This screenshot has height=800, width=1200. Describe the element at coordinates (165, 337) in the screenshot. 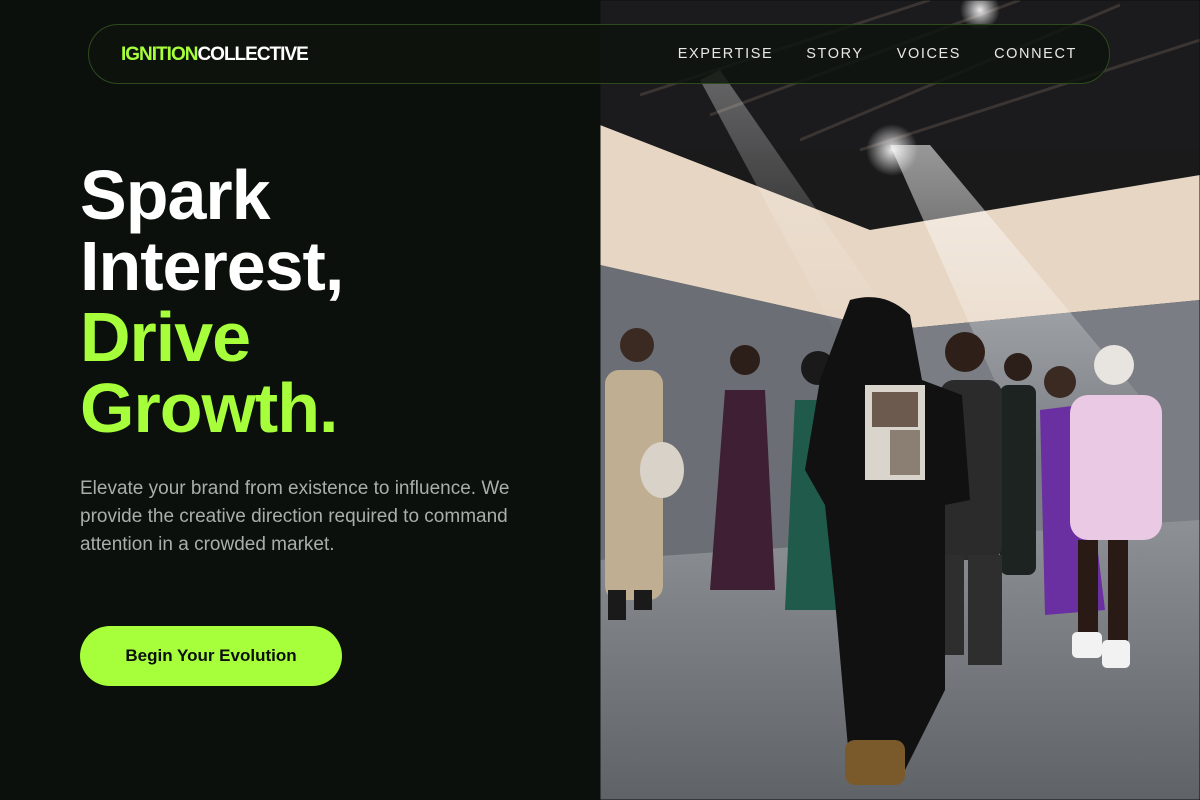

I see `headline-line-3: Drive` at that location.